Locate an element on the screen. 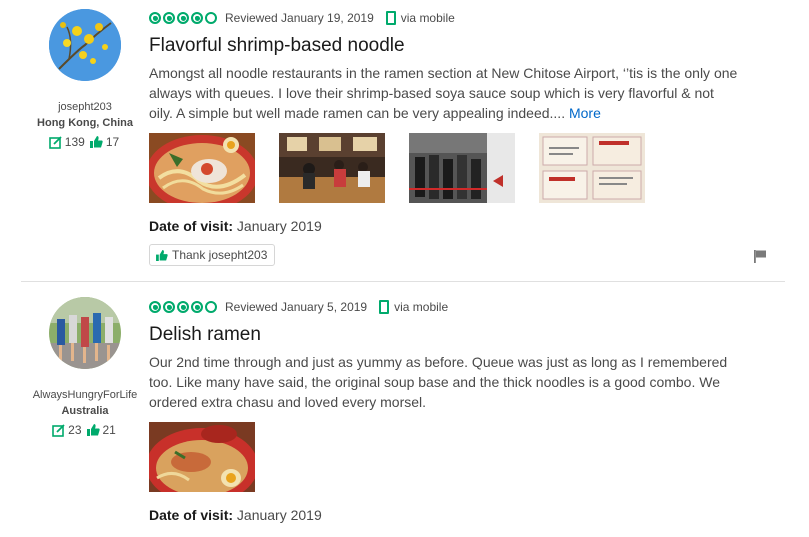  member-stats: 23 21 is located at coordinates (85, 430).